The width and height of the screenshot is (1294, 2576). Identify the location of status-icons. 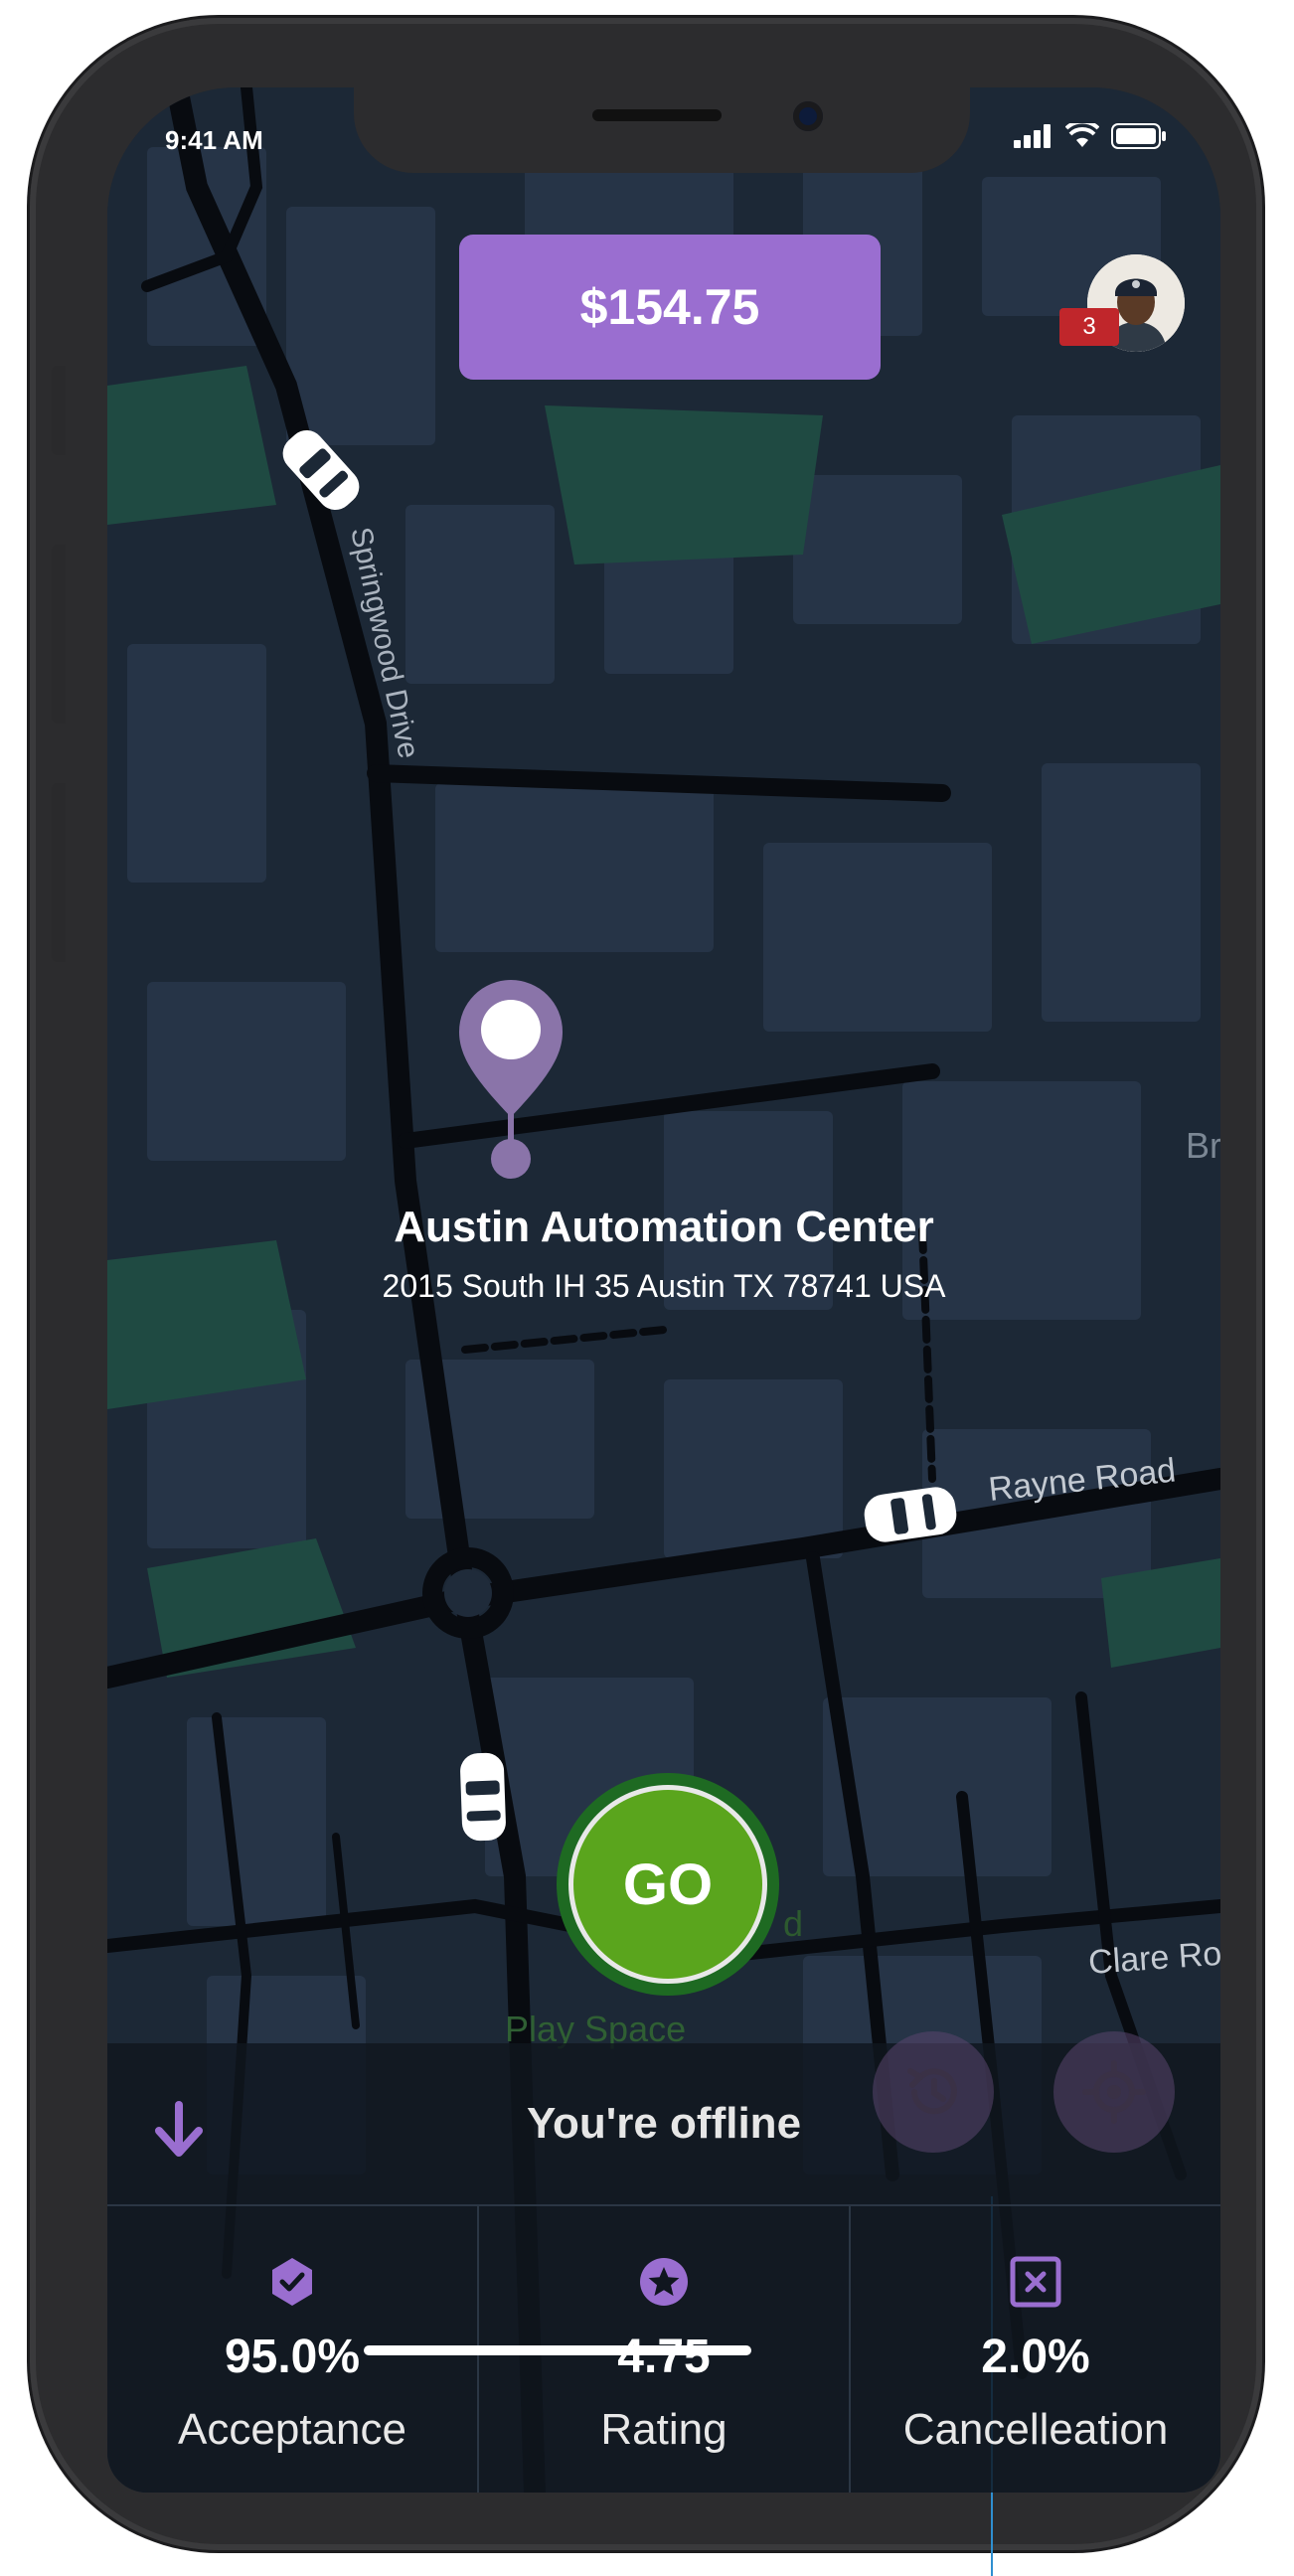
(1090, 136).